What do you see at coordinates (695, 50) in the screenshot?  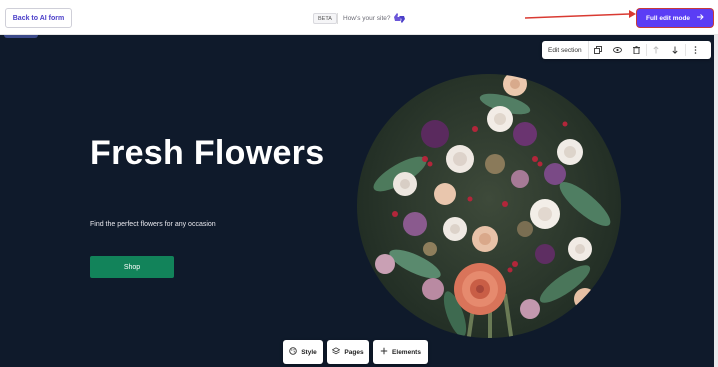 I see `more-vertical-icon` at bounding box center [695, 50].